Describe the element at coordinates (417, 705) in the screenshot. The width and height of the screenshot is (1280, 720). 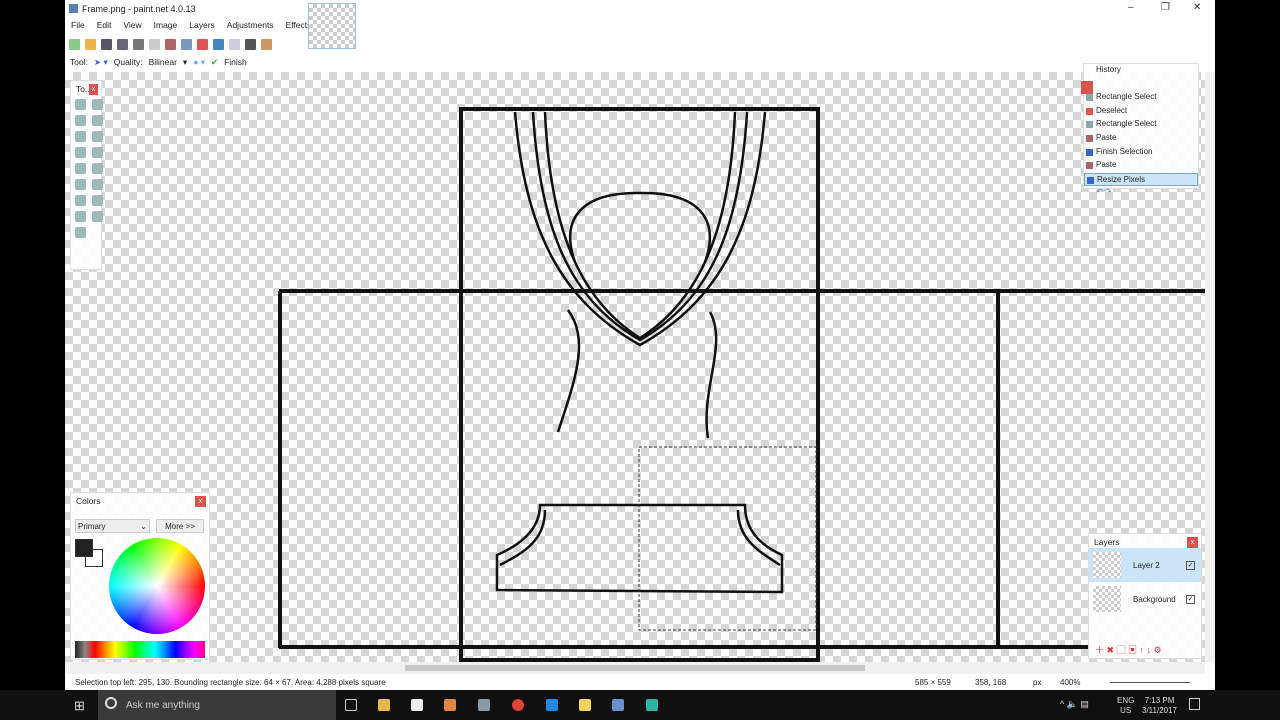
I see `store-icon` at that location.